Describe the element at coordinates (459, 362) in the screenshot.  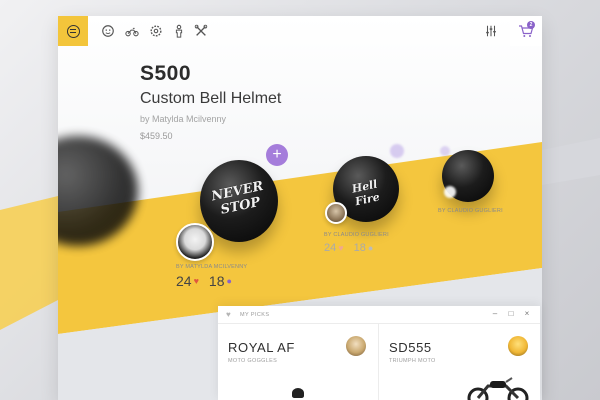
I see `pick-card: SD555 TRIUMPH MOTO` at that location.